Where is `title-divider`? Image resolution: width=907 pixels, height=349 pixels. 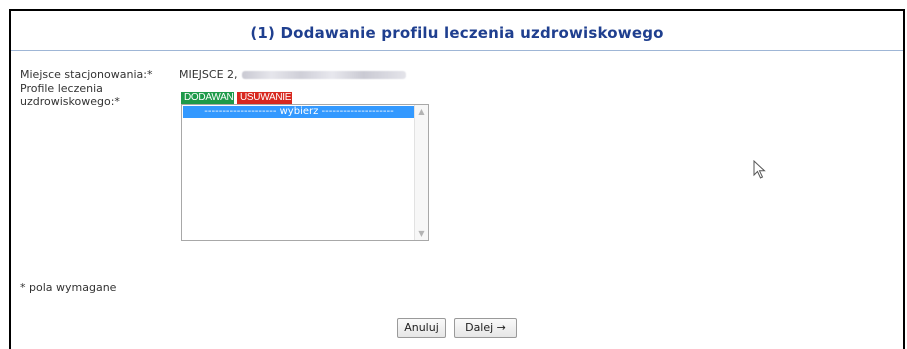
title-divider is located at coordinates (457, 50).